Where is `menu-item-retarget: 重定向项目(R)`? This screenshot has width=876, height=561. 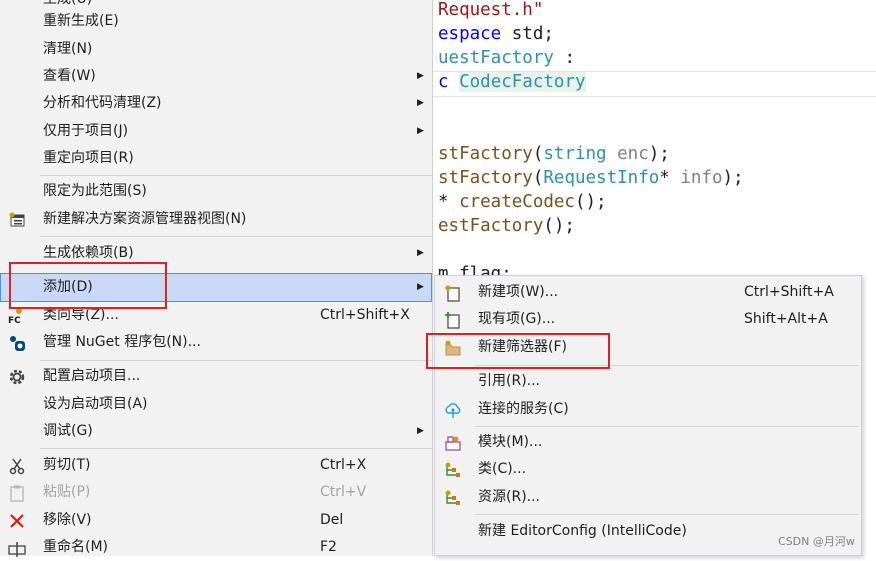 menu-item-retarget: 重定向项目(R) is located at coordinates (216, 158).